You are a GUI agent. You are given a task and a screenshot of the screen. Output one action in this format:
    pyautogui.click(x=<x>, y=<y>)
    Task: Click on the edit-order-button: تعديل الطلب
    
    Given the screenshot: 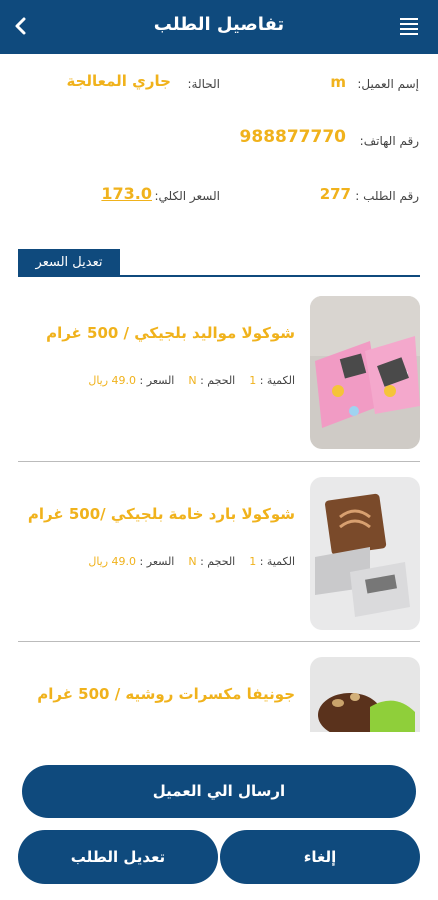 What is the action you would take?
    pyautogui.click(x=118, y=857)
    